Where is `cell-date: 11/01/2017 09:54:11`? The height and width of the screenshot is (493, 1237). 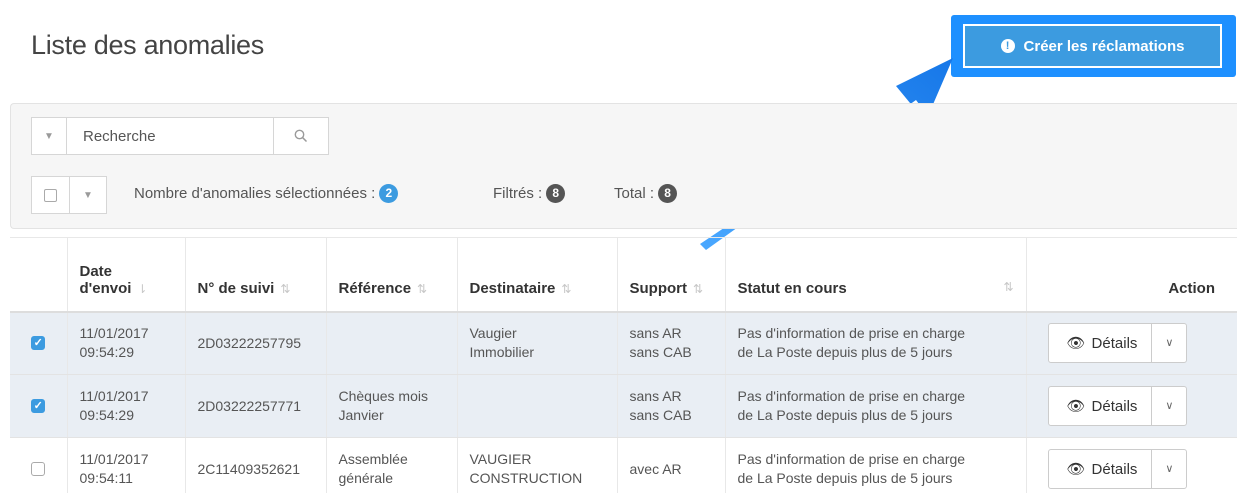
cell-date: 11/01/2017 09:54:11 is located at coordinates (126, 465).